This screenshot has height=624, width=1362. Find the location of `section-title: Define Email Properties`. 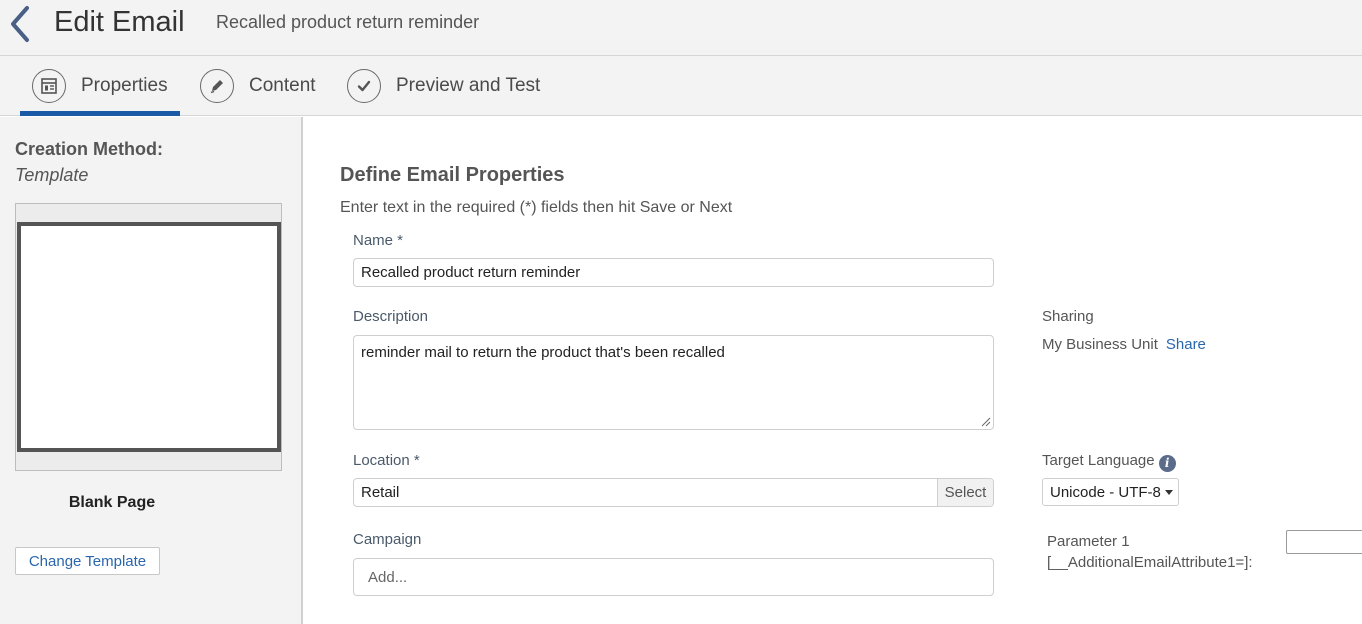

section-title: Define Email Properties is located at coordinates (452, 175).